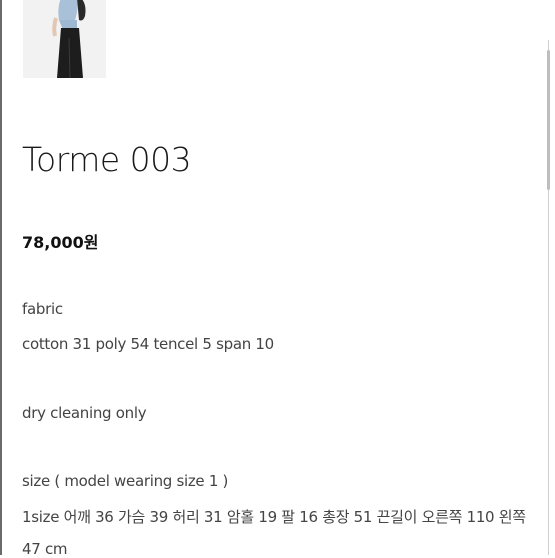 The height and width of the screenshot is (558, 555). Describe the element at coordinates (45, 549) in the screenshot. I see `size-measurements-continued: 47 cm` at that location.